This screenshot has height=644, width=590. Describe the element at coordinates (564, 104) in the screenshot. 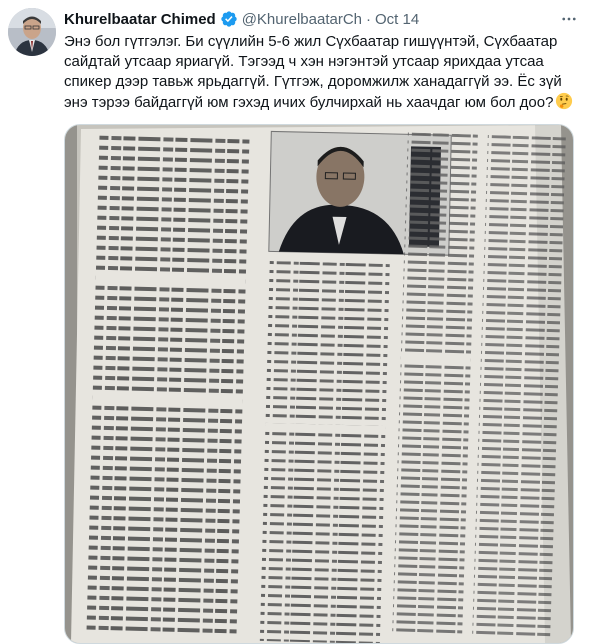

I see `thinking-face-icon` at that location.